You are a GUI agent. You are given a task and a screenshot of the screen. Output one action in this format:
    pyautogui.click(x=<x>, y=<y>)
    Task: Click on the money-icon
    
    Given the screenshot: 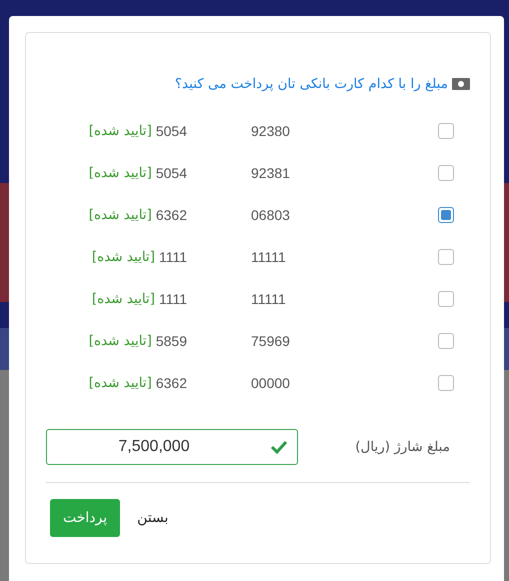 What is the action you would take?
    pyautogui.click(x=461, y=84)
    